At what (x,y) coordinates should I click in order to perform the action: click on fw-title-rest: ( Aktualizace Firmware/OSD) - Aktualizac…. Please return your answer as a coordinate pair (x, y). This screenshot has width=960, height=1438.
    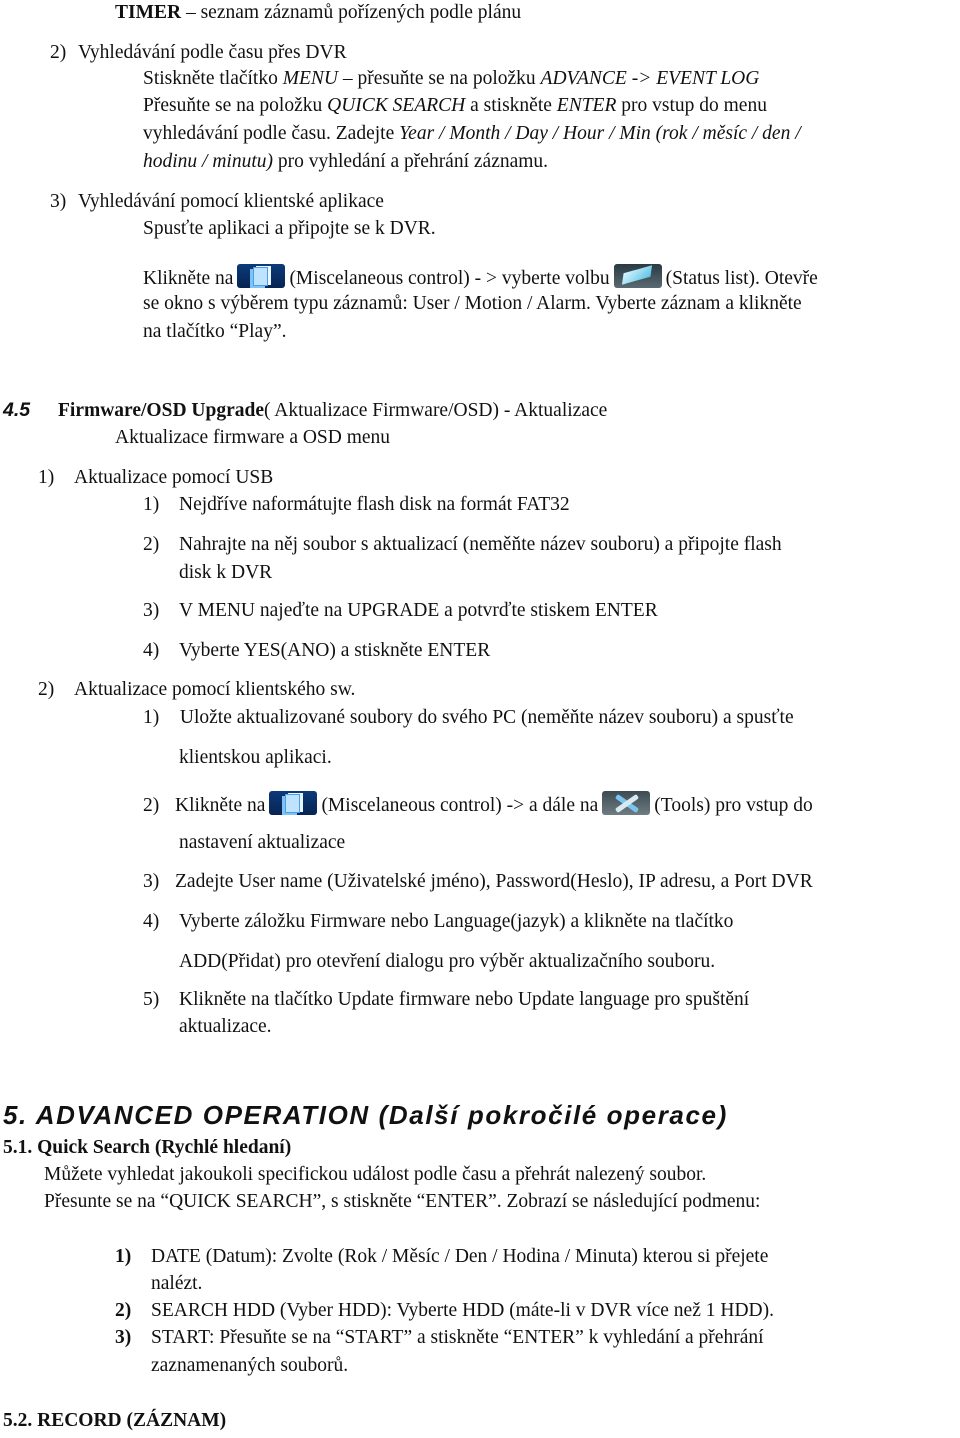
    Looking at the image, I should click on (436, 410).